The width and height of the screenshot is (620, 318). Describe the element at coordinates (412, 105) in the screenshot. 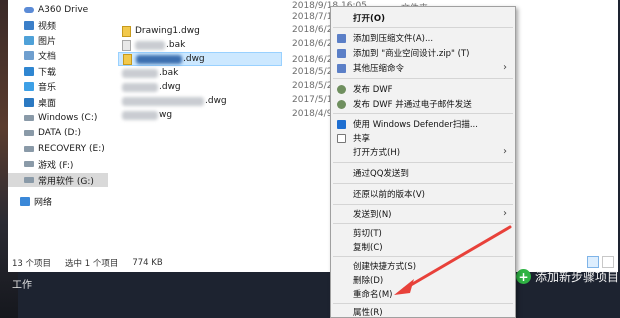

I see `menu-item-label: 发布 DWF 并通过电子邮件发送` at that location.